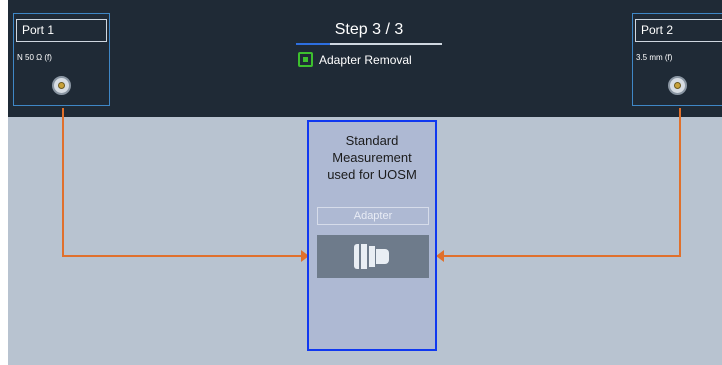  I want to click on adapter-label: Adapter, so click(373, 216).